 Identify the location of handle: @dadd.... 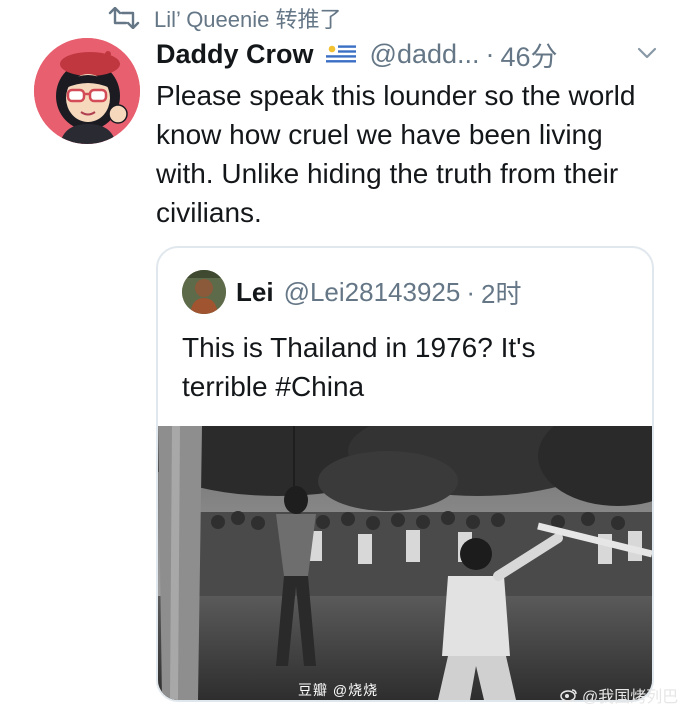
(425, 54).